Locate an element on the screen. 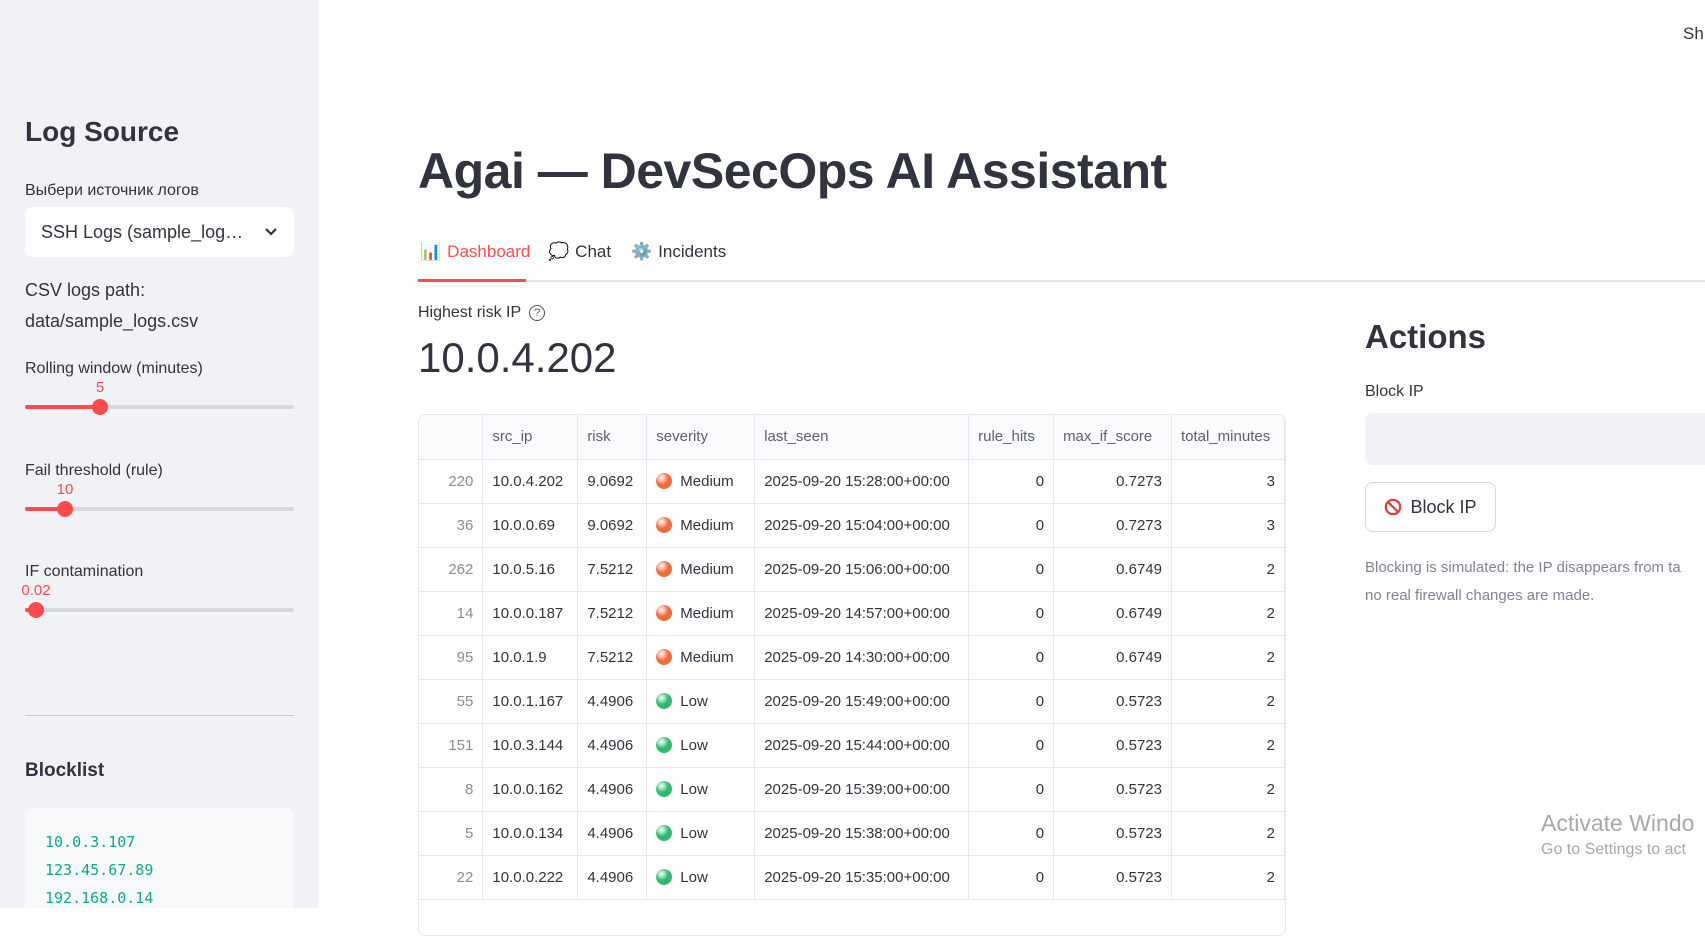 Image resolution: width=1705 pixels, height=936 pixels. src-ip-cell: 10.0.0.134 is located at coordinates (530, 833).